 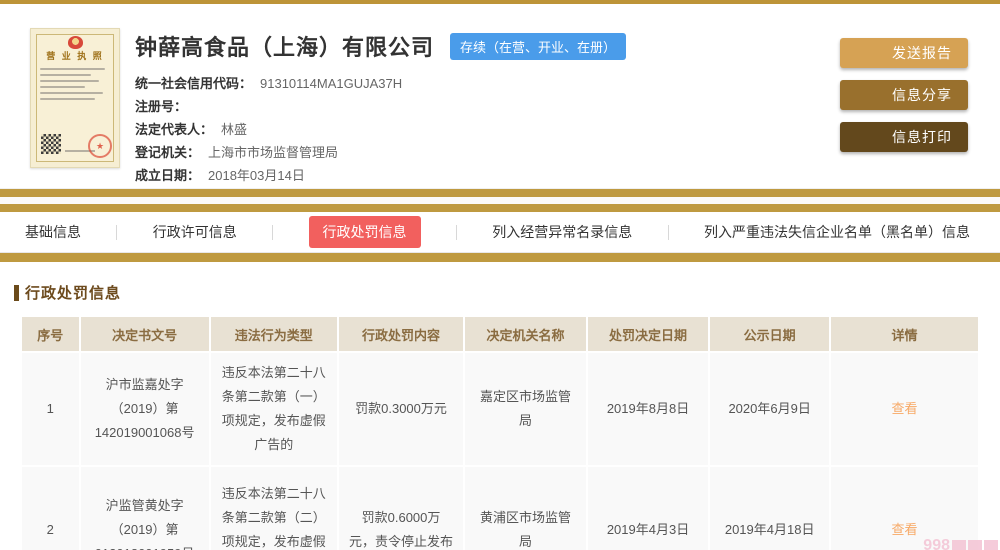 I want to click on national-emblem-icon, so click(x=75, y=42).